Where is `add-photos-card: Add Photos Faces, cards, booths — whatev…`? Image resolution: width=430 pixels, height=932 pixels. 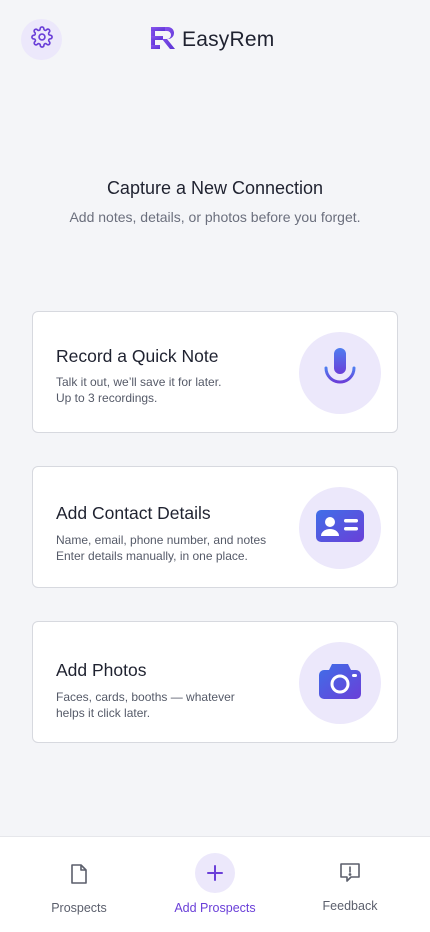
add-photos-card: Add Photos Faces, cards, booths — whatev… is located at coordinates (215, 682).